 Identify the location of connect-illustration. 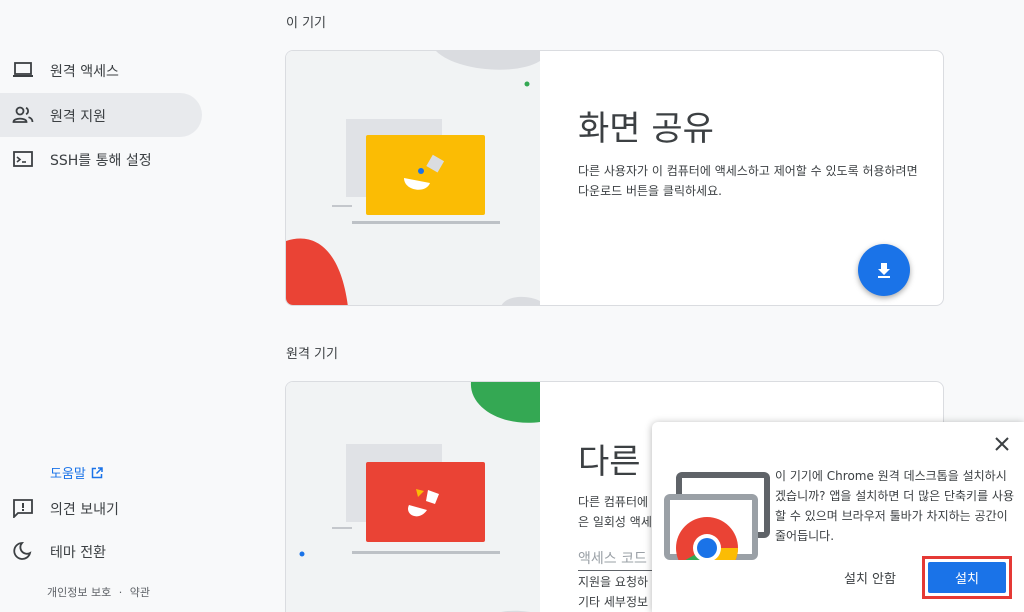
(413, 497).